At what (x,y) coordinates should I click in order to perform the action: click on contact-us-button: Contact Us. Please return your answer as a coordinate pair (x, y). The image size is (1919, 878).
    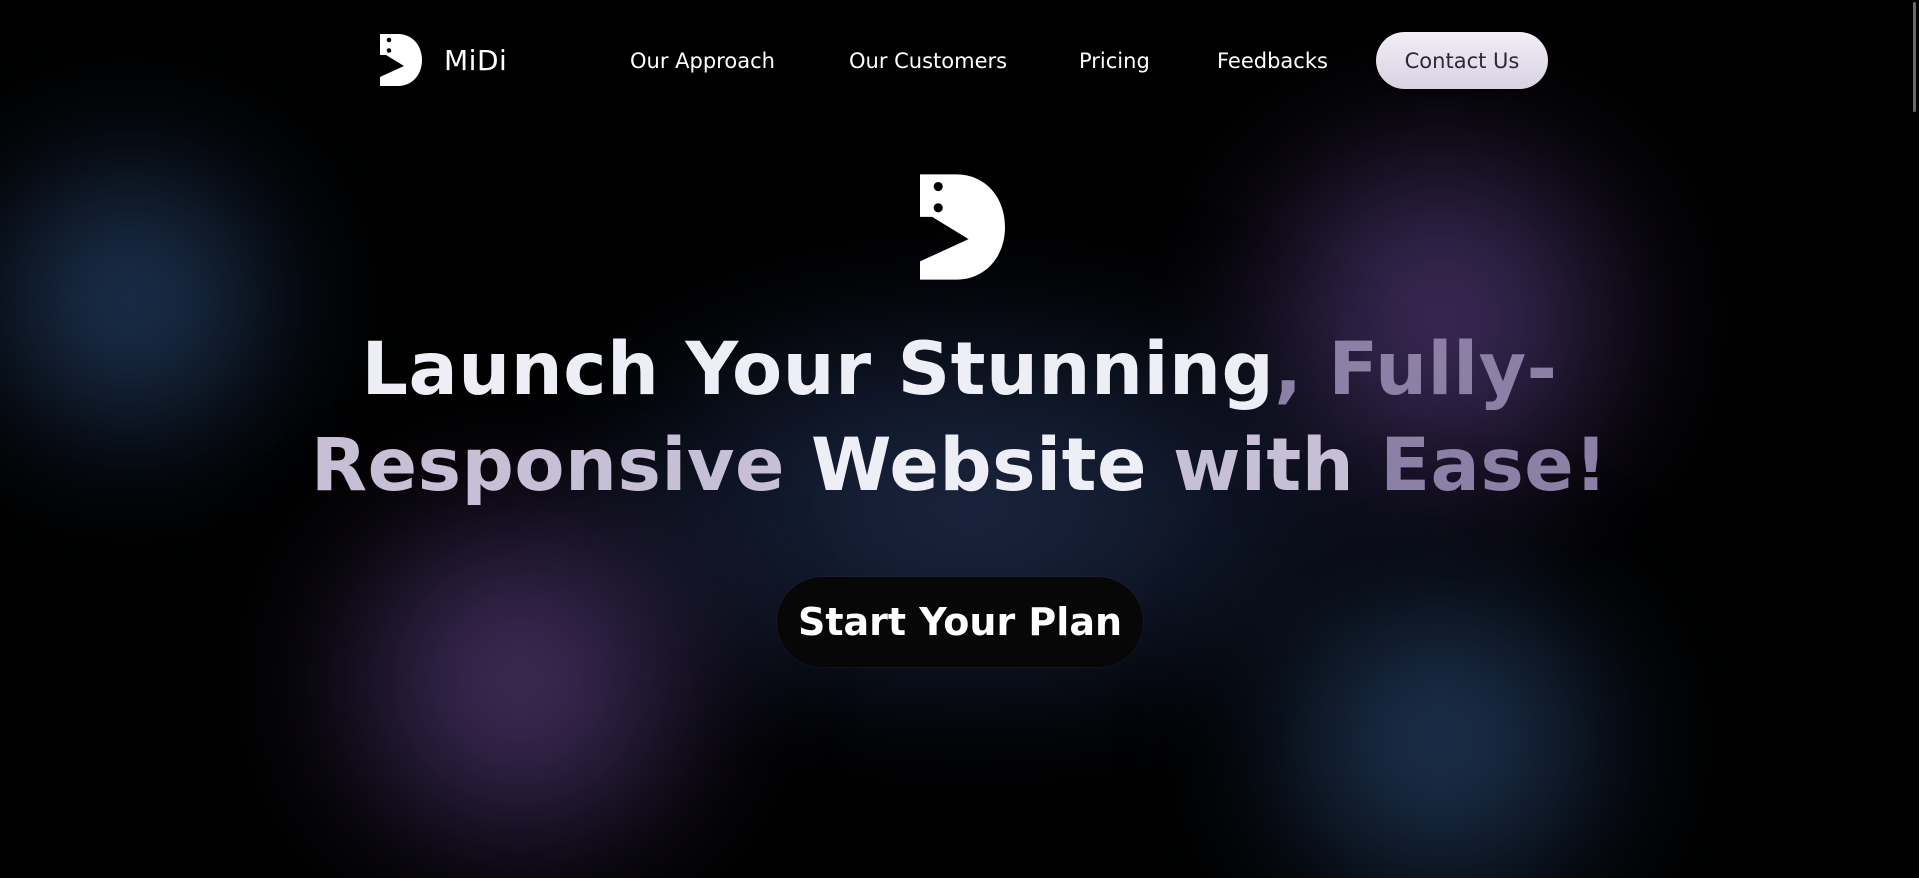
    Looking at the image, I should click on (1462, 60).